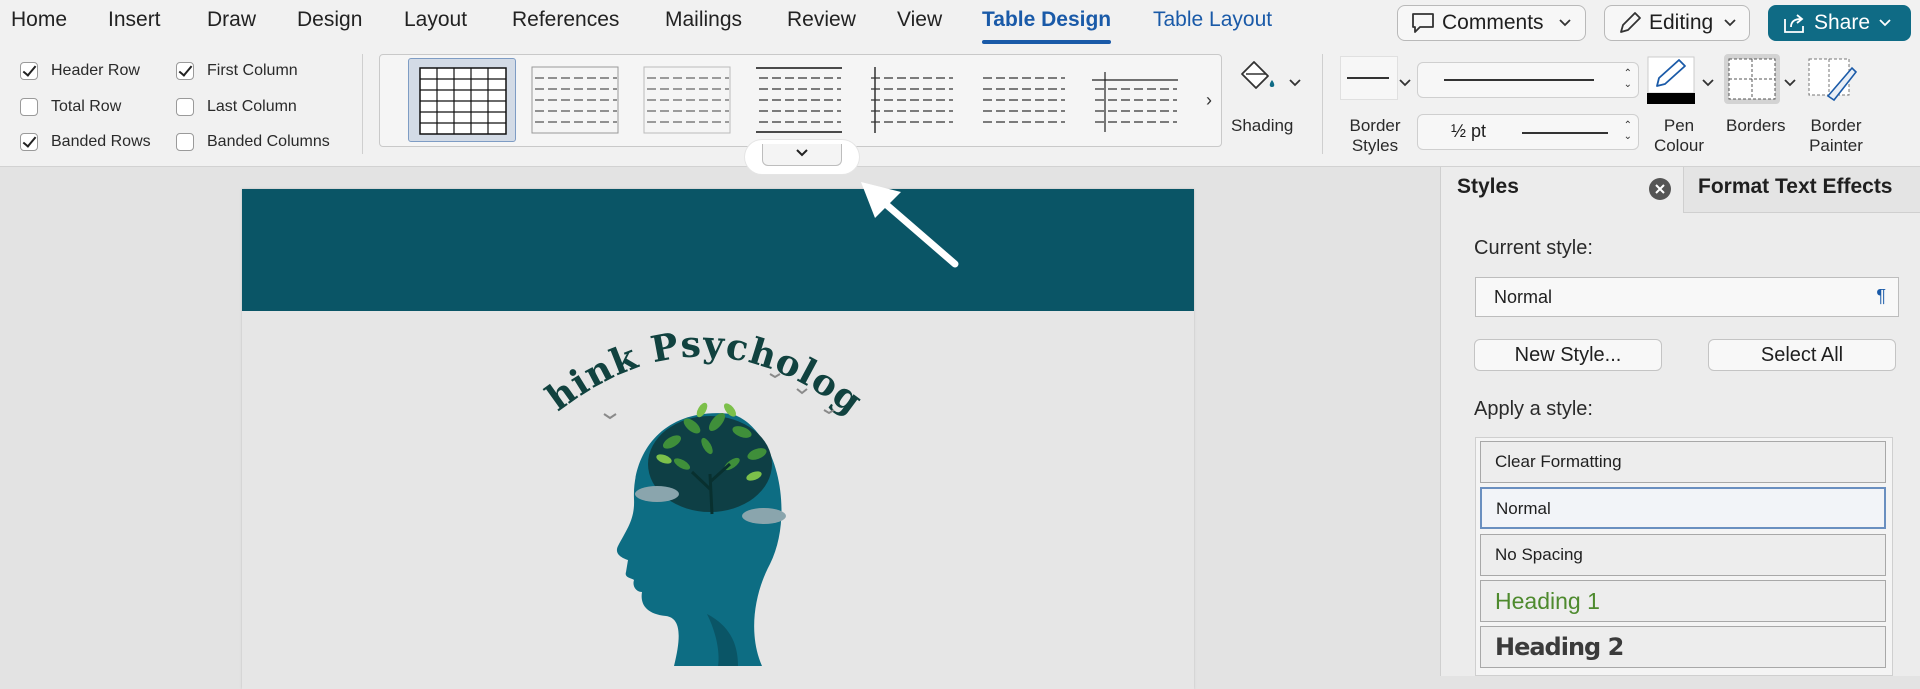  I want to click on share-icon, so click(1794, 23).